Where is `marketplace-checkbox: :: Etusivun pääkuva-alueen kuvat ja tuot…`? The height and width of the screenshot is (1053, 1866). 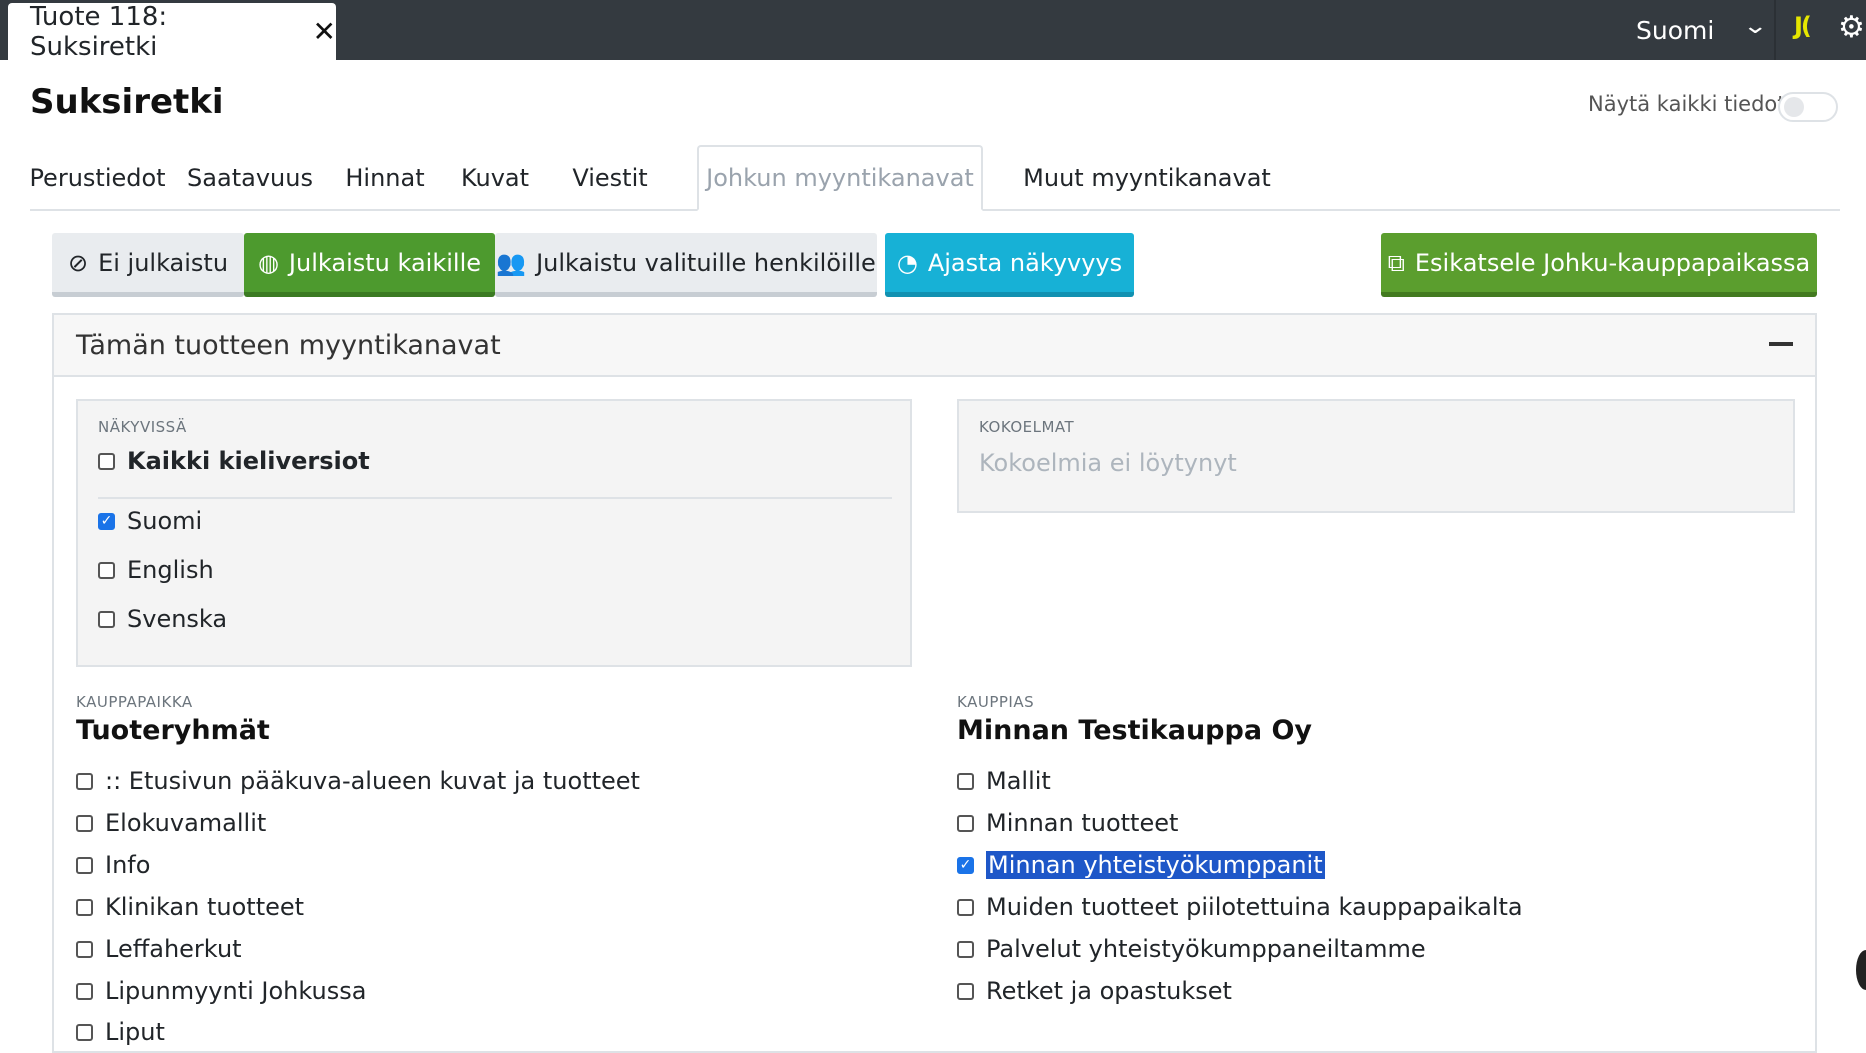 marketplace-checkbox: :: Etusivun pääkuva-alueen kuvat ja tuot… is located at coordinates (358, 781).